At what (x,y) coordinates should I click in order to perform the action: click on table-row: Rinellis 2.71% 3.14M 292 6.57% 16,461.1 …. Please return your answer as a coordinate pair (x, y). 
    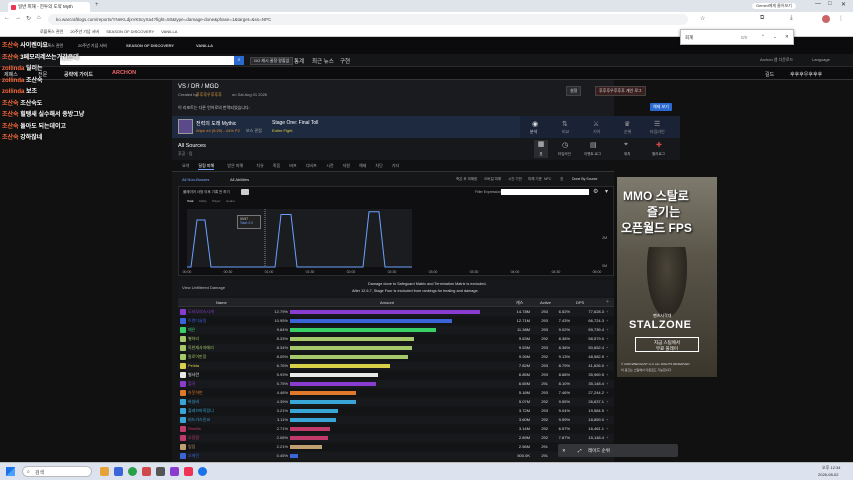
    Looking at the image, I should click on (396, 429).